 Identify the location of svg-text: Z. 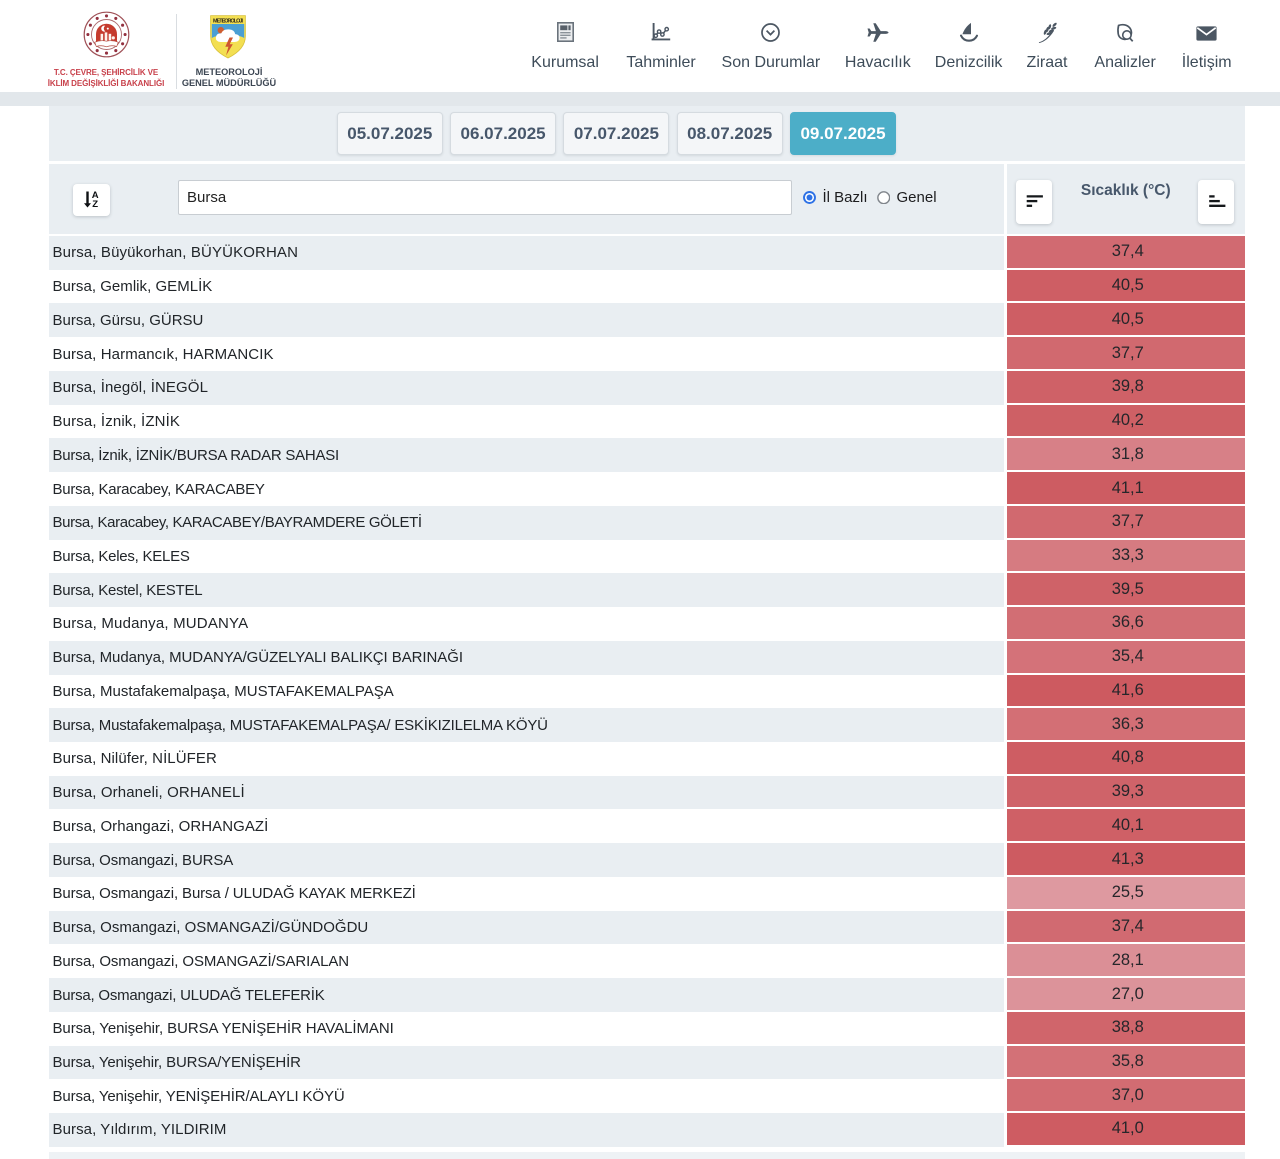
(95, 203).